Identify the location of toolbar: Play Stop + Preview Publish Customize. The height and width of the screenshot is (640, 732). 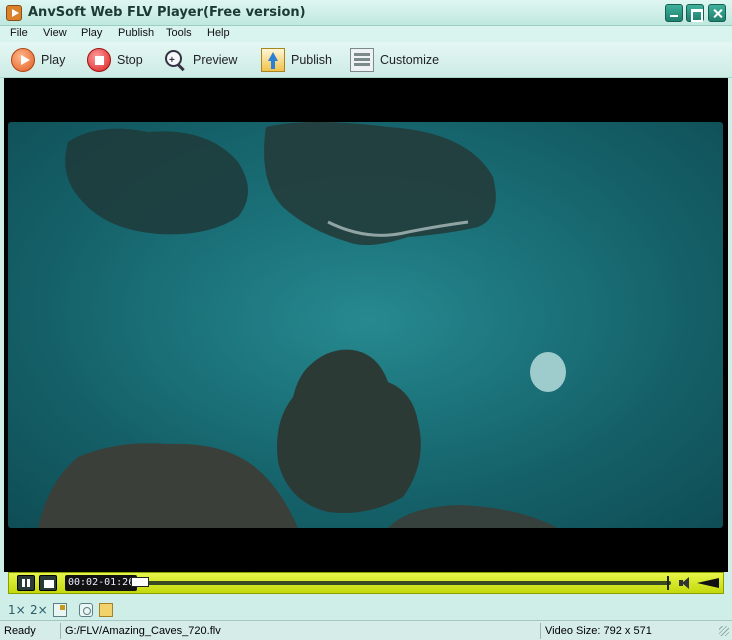
(366, 60).